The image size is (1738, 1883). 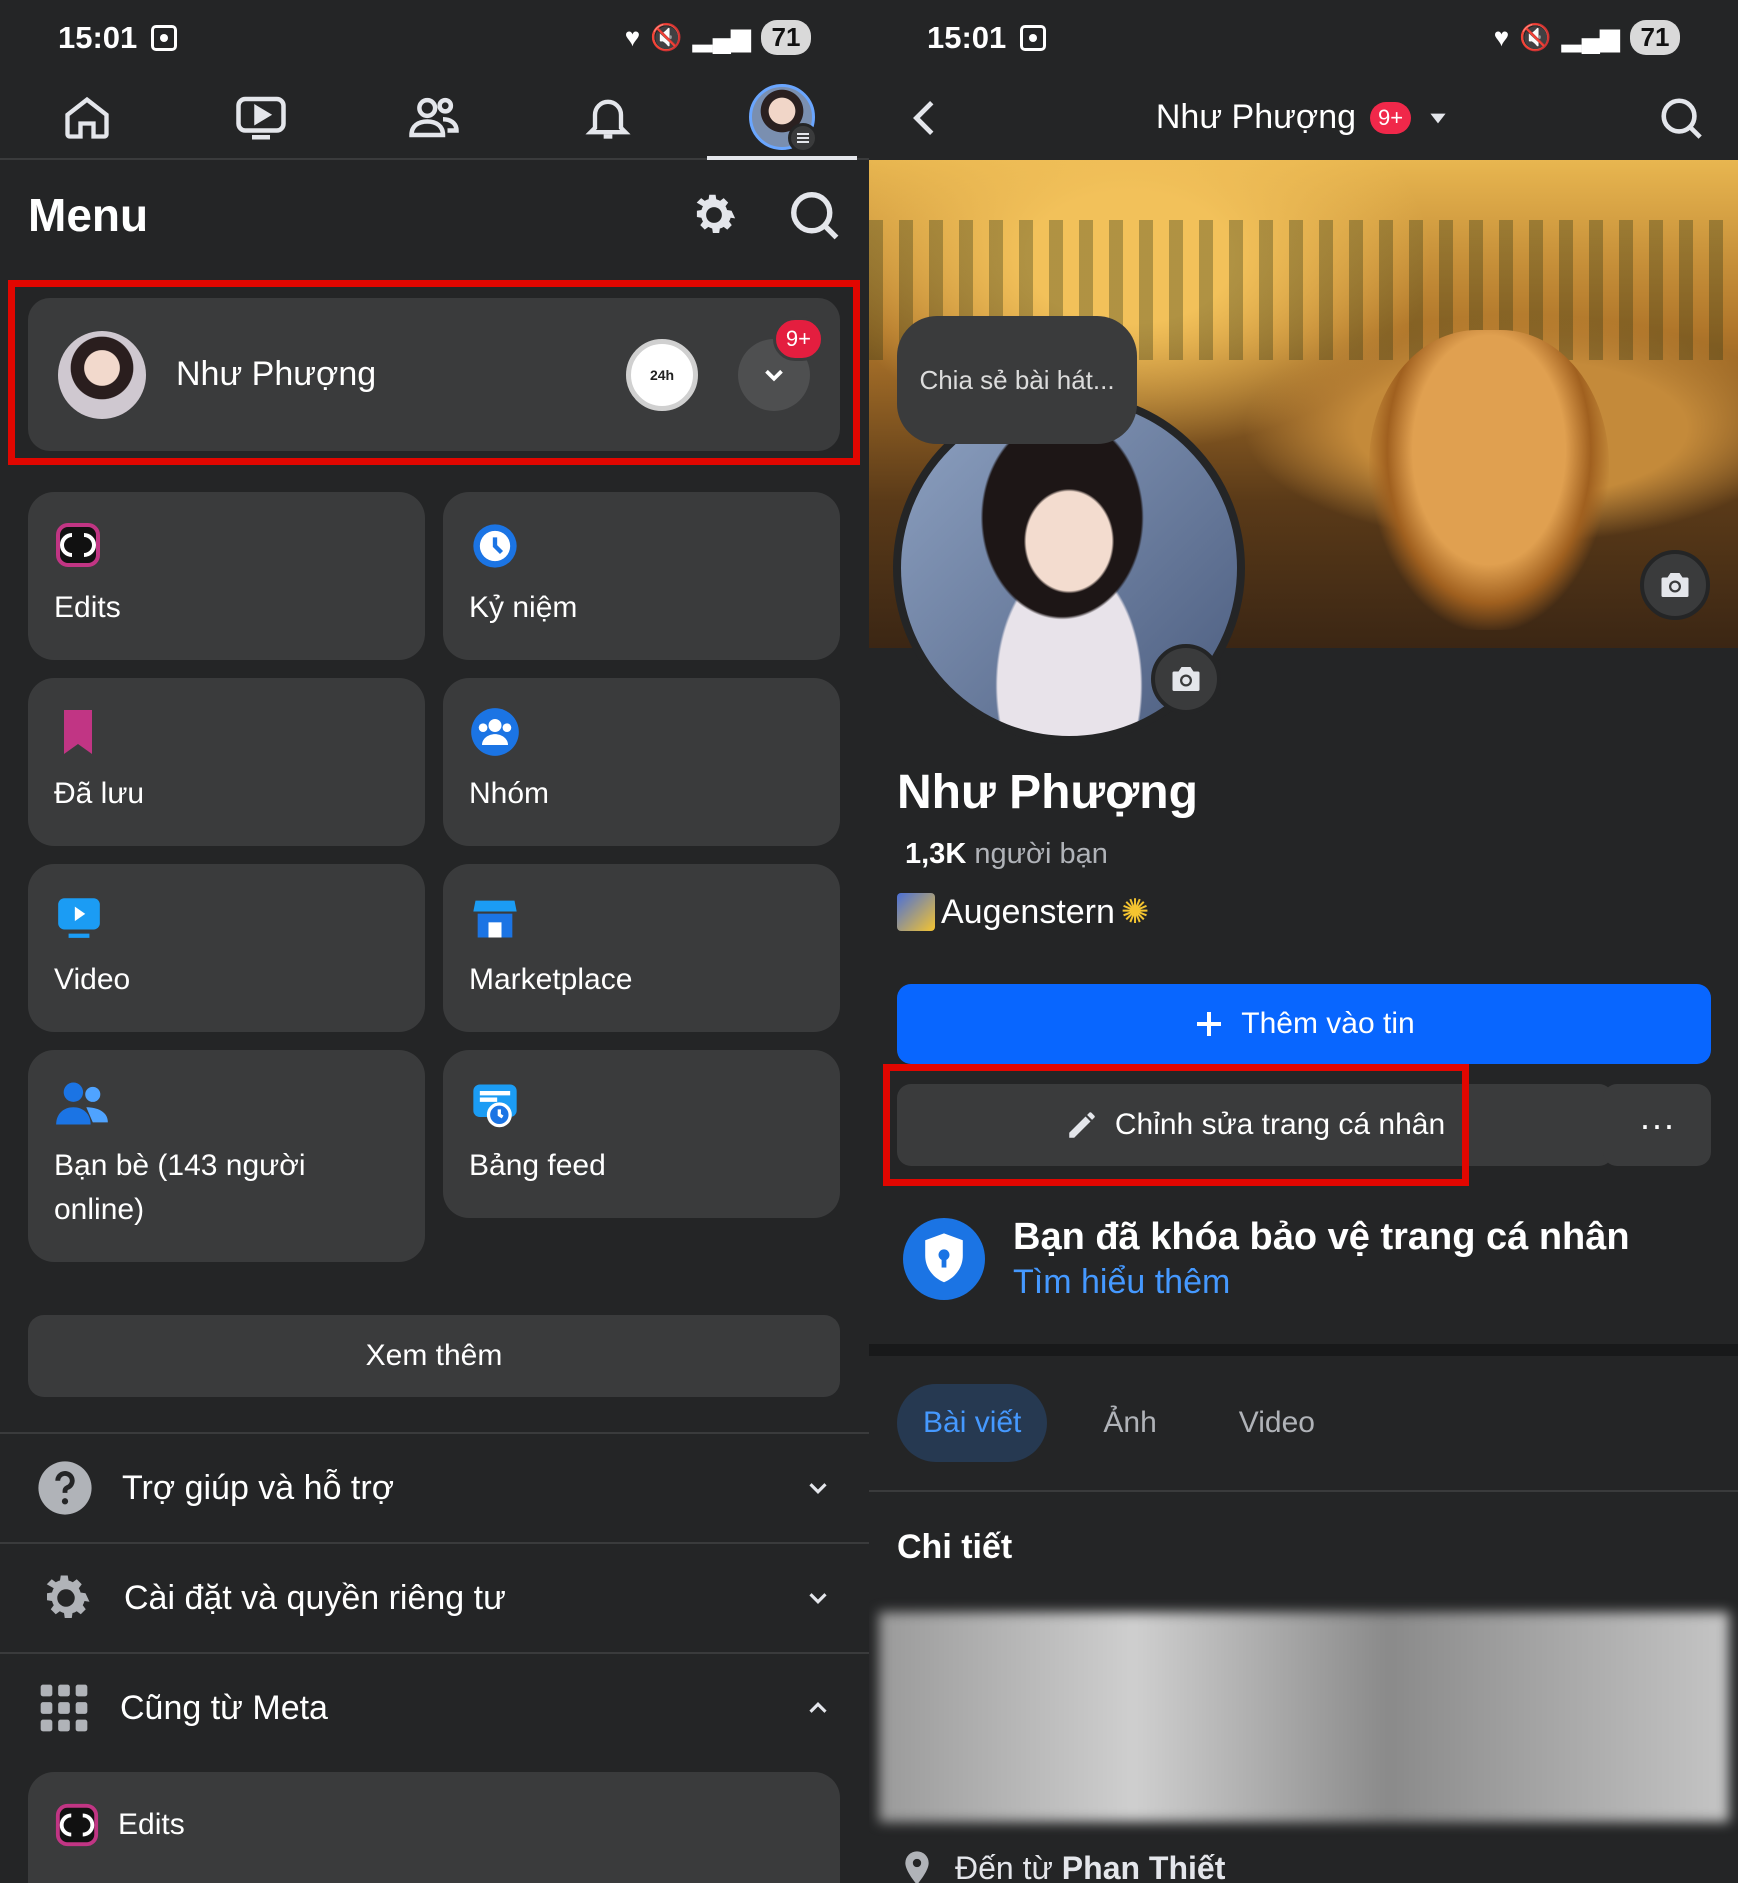 I want to click on tab-friends, so click(x=435, y=116).